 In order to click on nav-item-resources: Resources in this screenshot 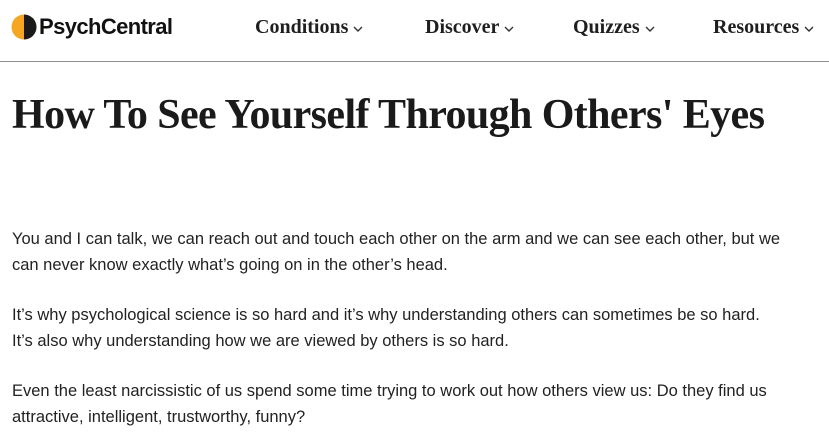, I will do `click(763, 27)`.